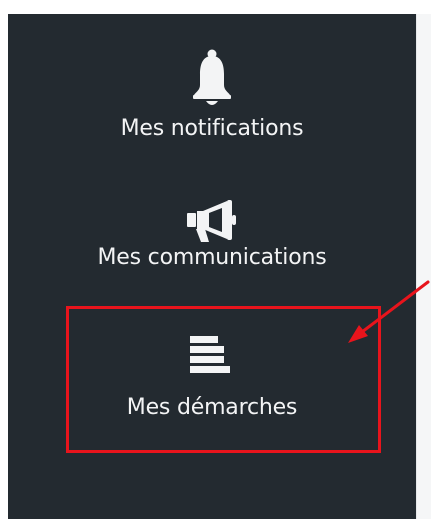  I want to click on content-panel-edge, so click(423, 266).